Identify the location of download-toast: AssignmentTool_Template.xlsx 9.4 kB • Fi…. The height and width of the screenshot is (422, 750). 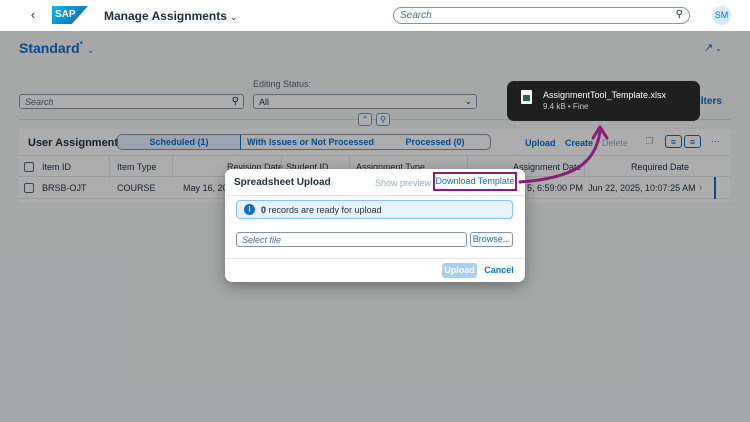
(603, 101).